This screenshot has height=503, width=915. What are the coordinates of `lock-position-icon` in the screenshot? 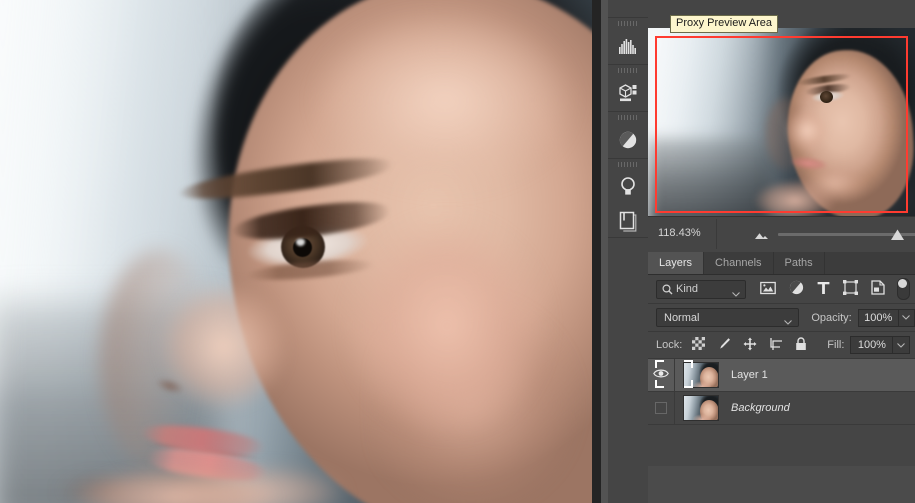 It's located at (750, 345).